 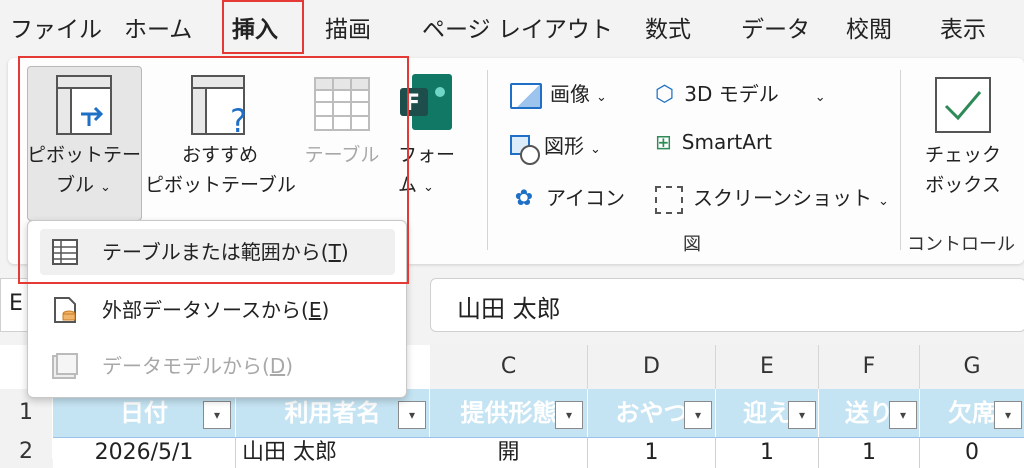 I want to click on menu-item-label: データモデルから(D), so click(x=197, y=366).